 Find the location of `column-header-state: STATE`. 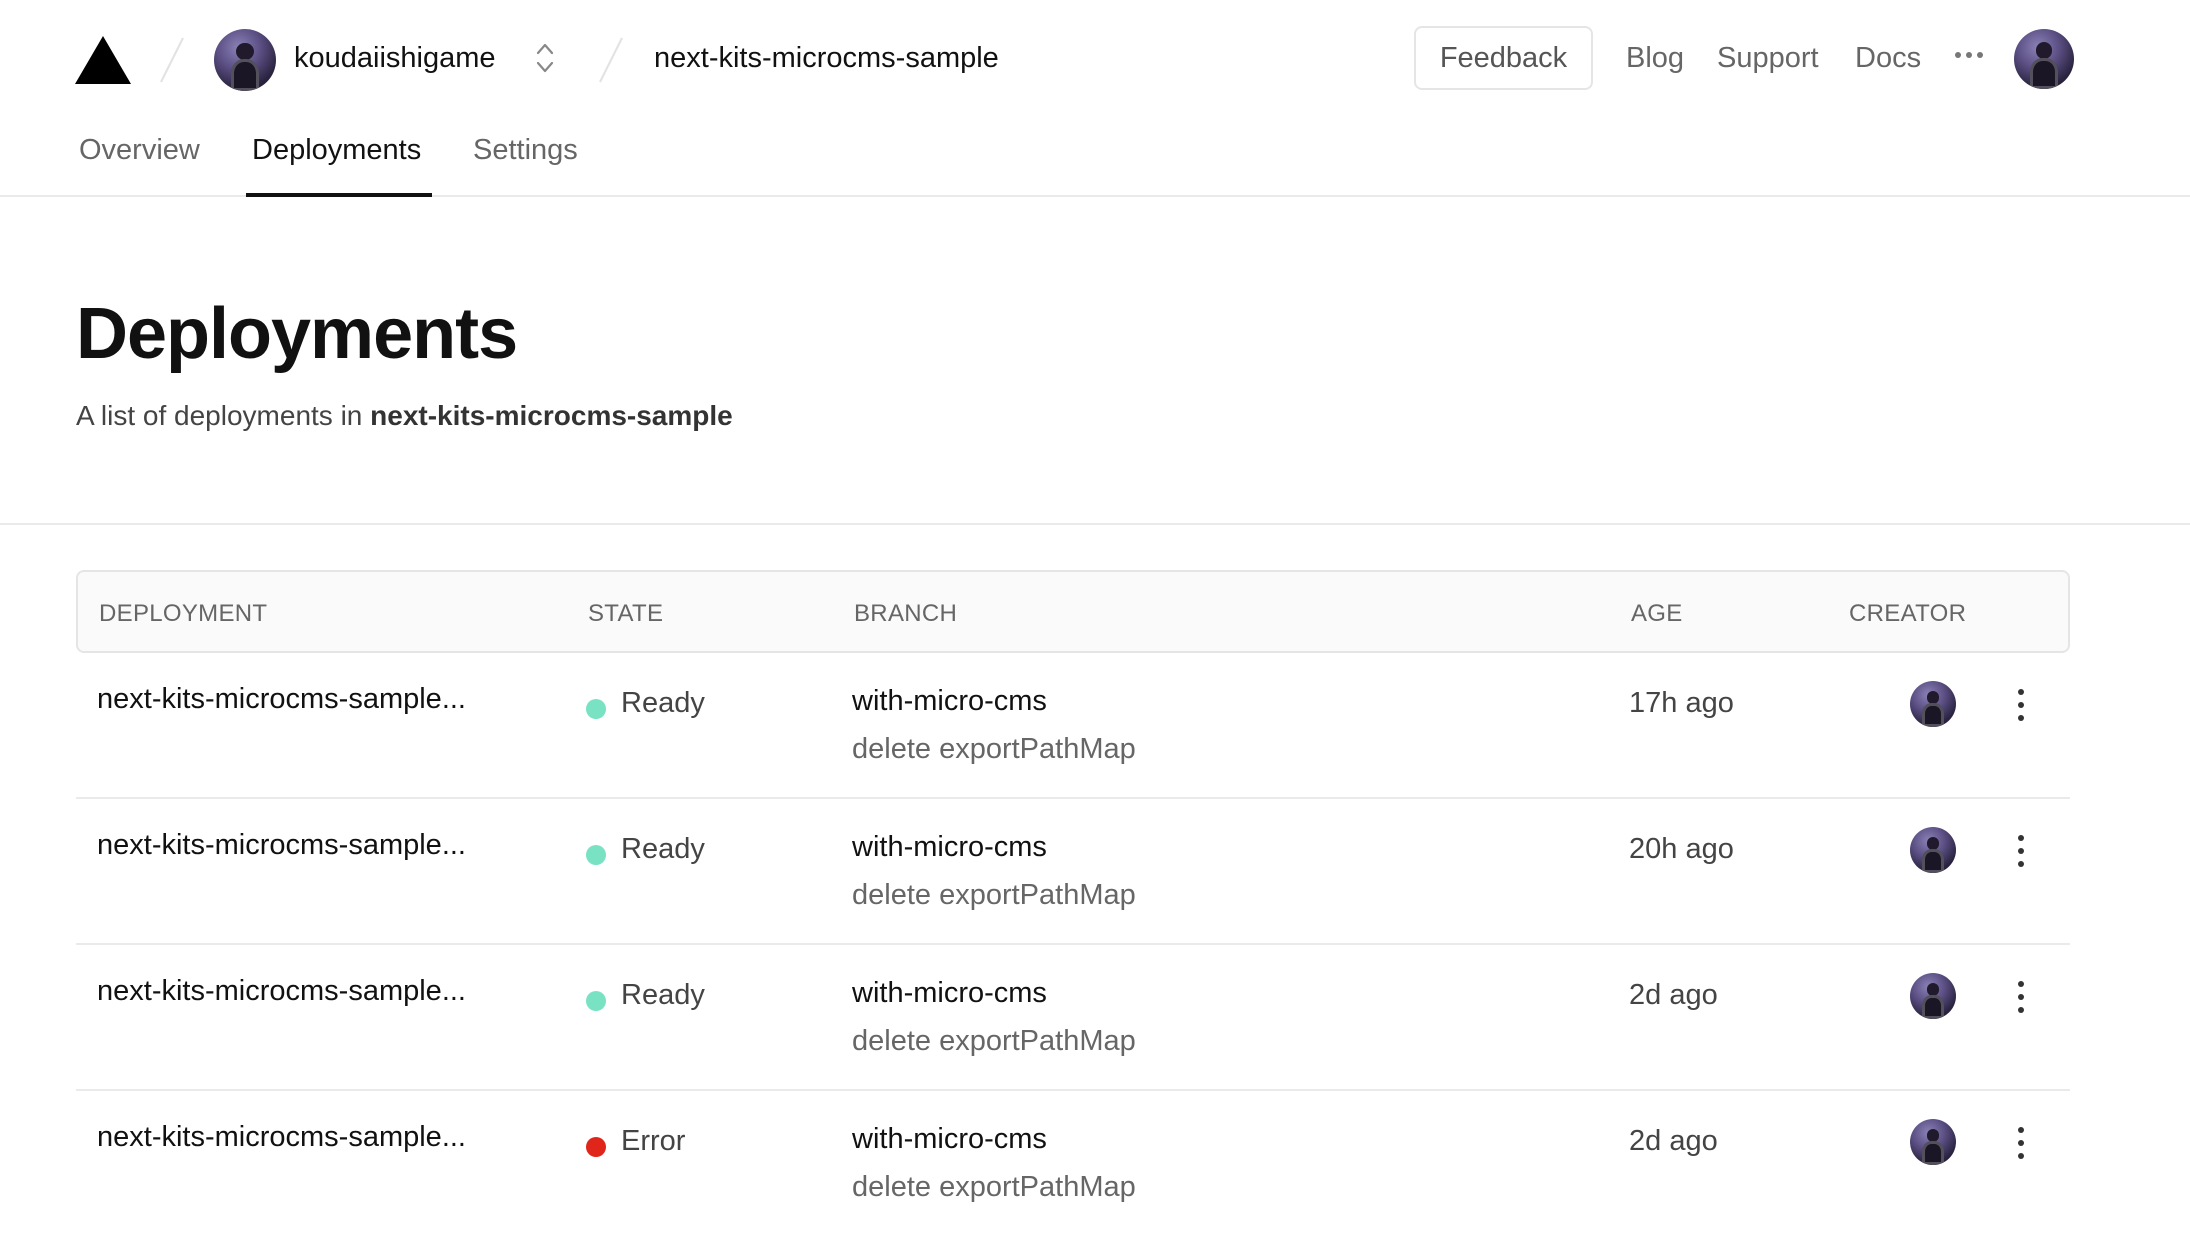

column-header-state: STATE is located at coordinates (626, 613).